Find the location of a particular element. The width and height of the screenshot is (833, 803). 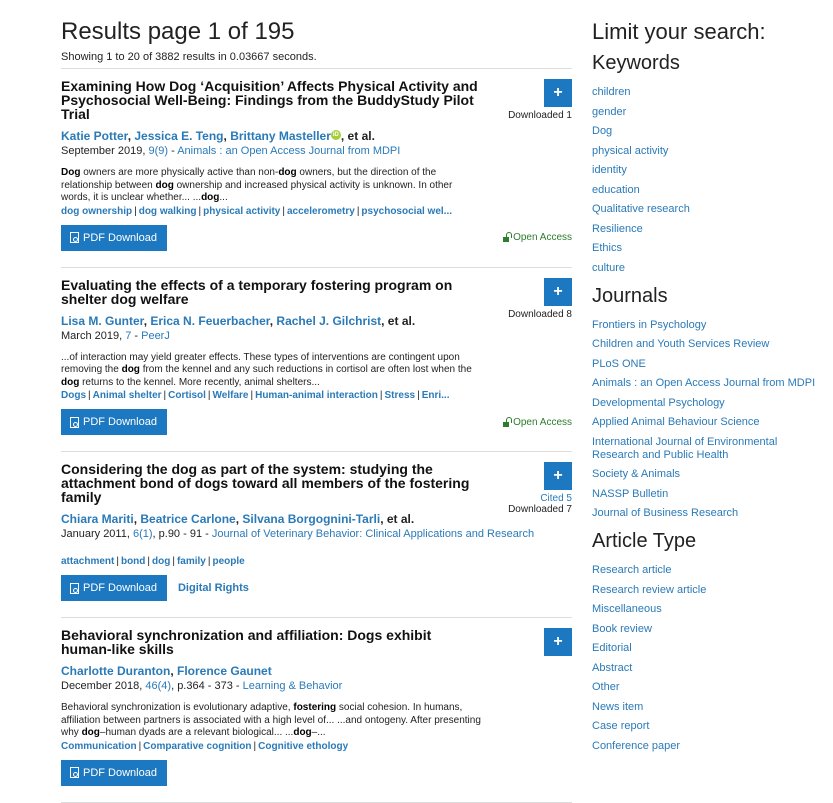

keyword-facet-item: education is located at coordinates (709, 190).